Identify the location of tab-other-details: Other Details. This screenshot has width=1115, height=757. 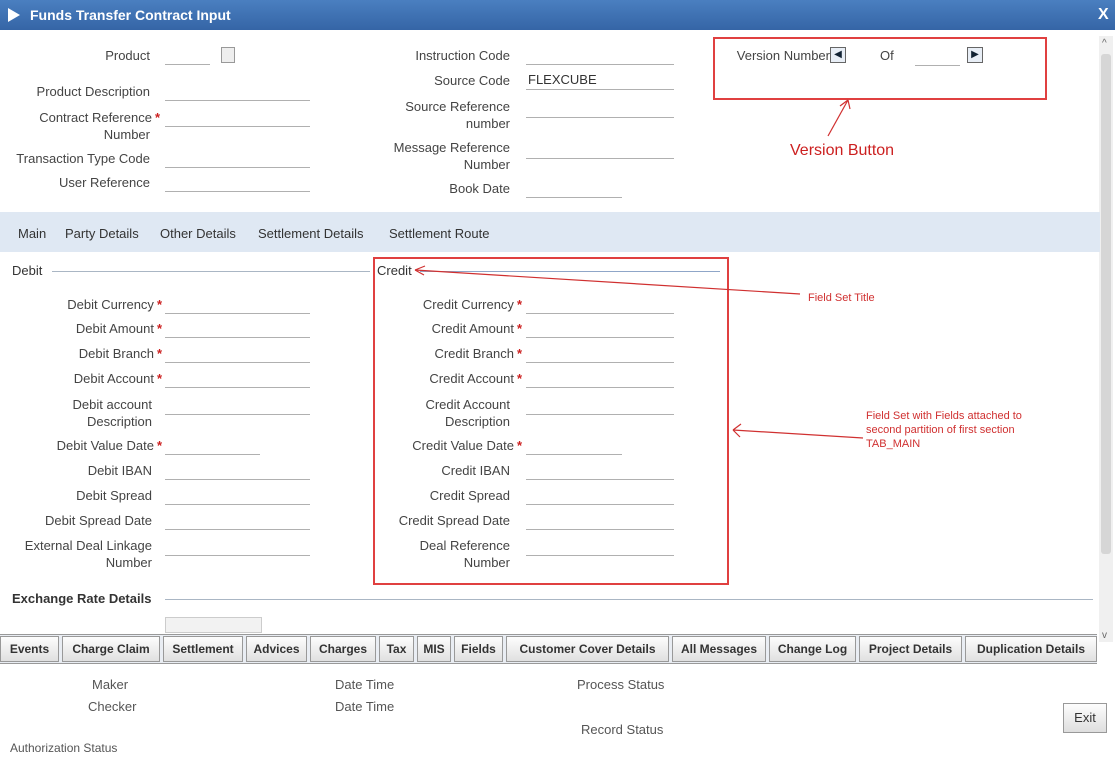
(198, 233).